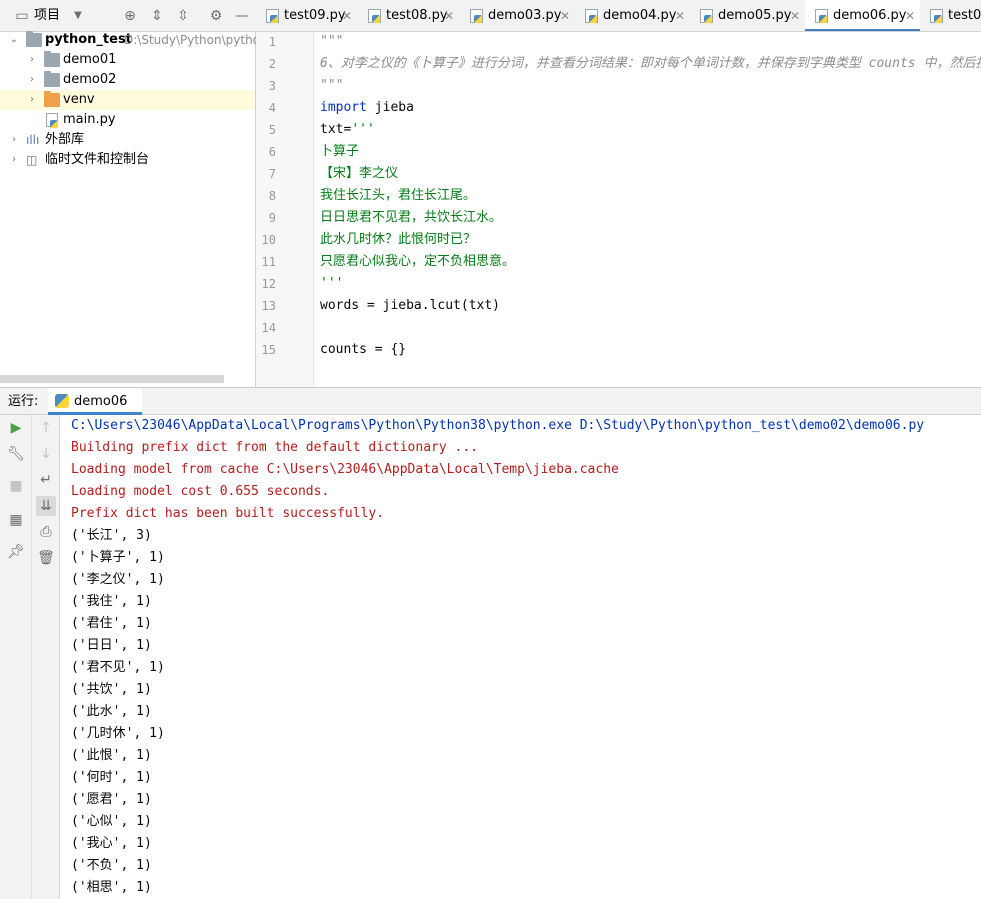  What do you see at coordinates (32, 160) in the screenshot?
I see `scratches-icon: ◫` at bounding box center [32, 160].